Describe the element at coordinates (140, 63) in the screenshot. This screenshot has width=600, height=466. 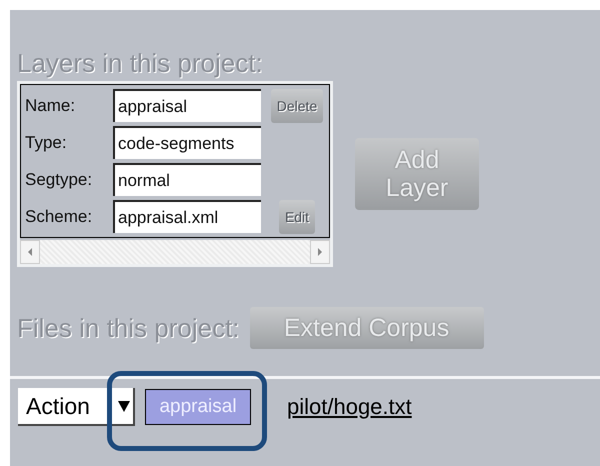
I see `section-heading: Layers in this project:` at that location.